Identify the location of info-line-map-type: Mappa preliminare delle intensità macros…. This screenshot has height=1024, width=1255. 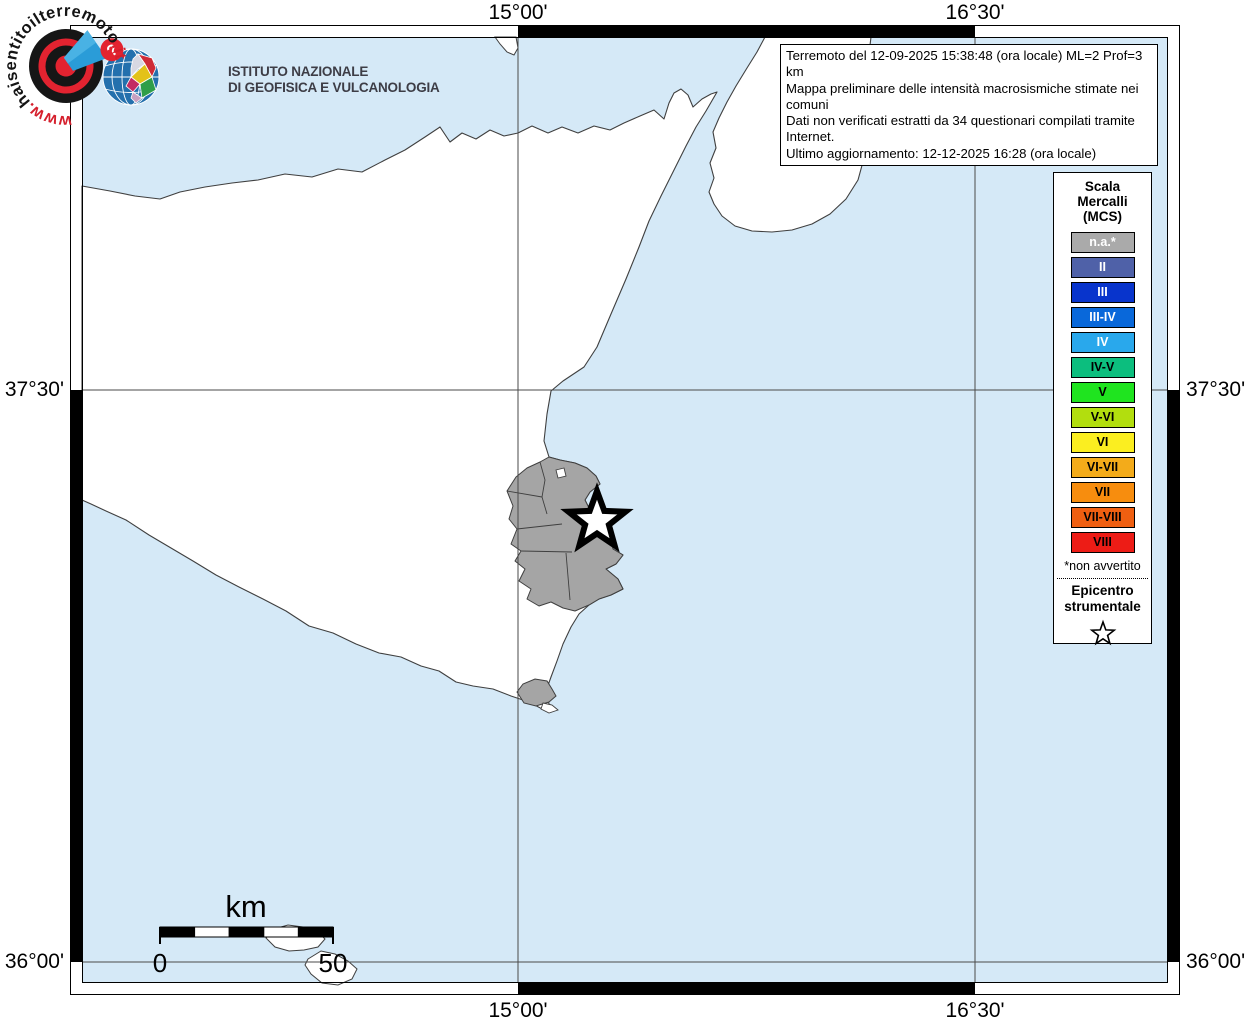
(962, 96).